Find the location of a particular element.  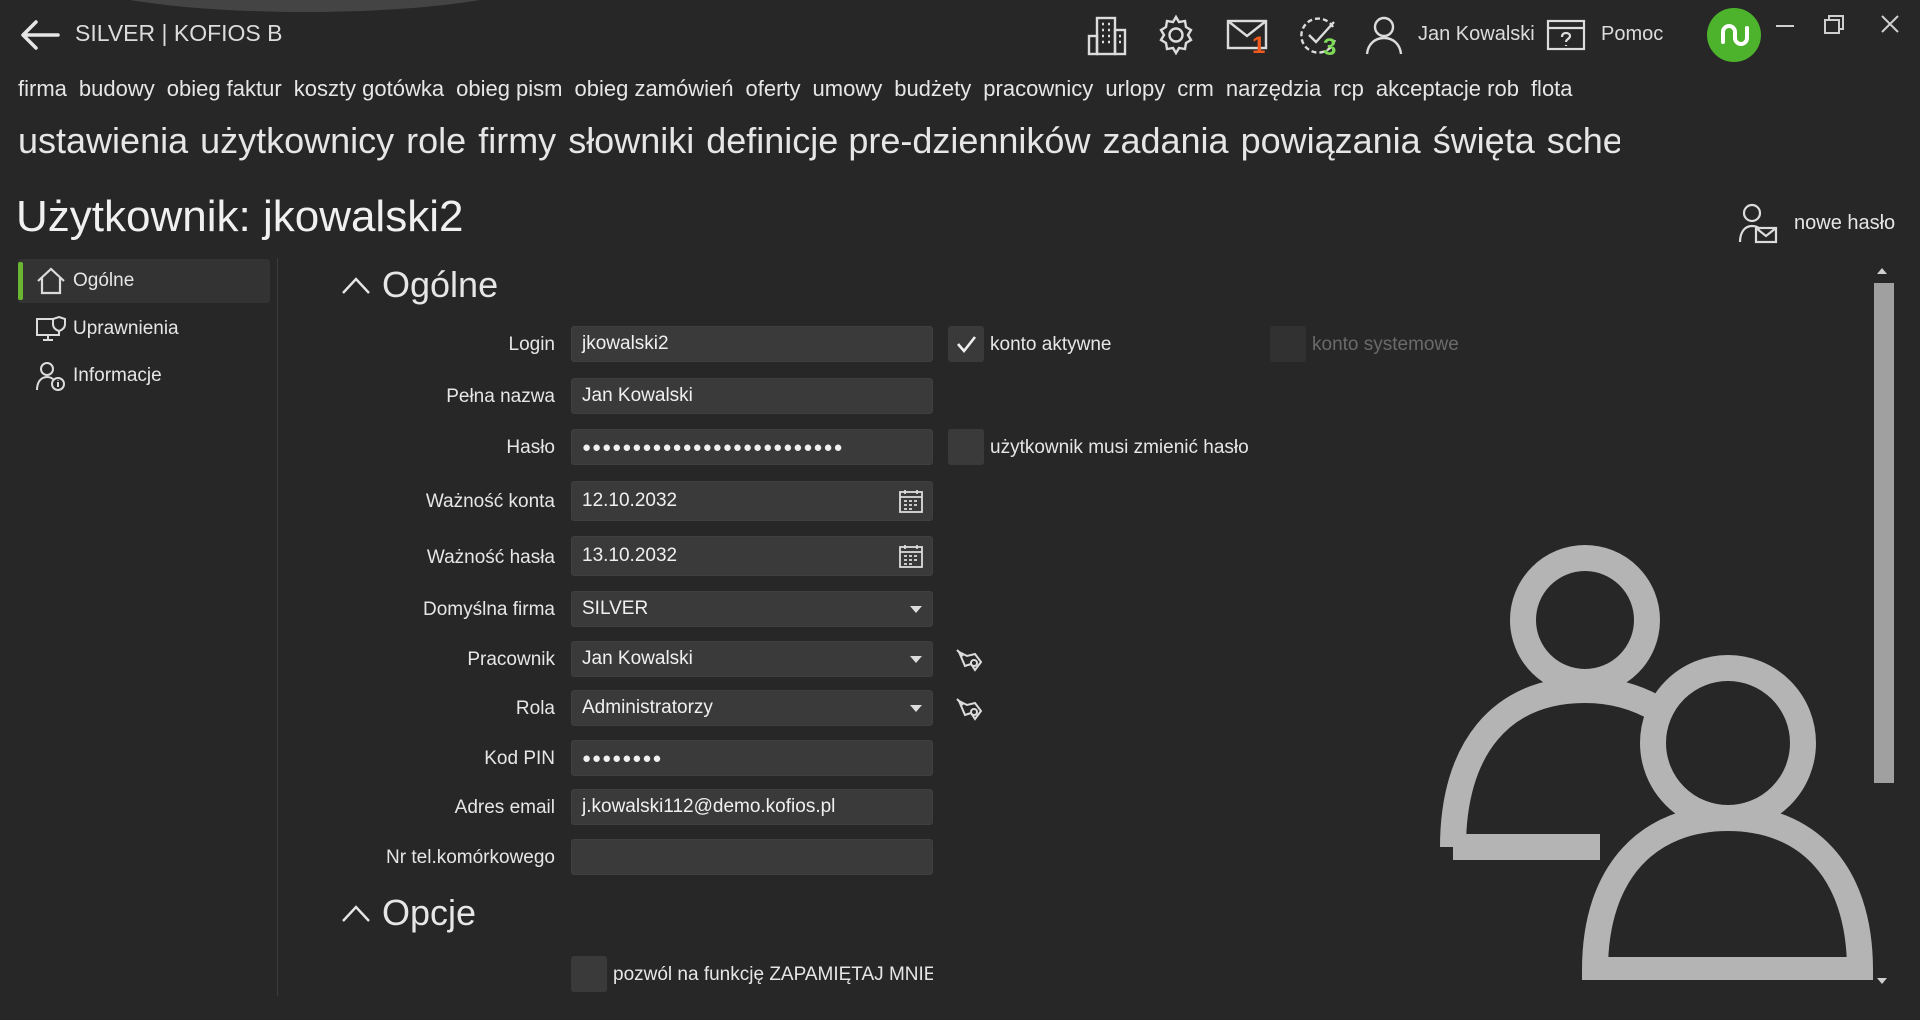

employee-label: Pracownik is located at coordinates (511, 659).